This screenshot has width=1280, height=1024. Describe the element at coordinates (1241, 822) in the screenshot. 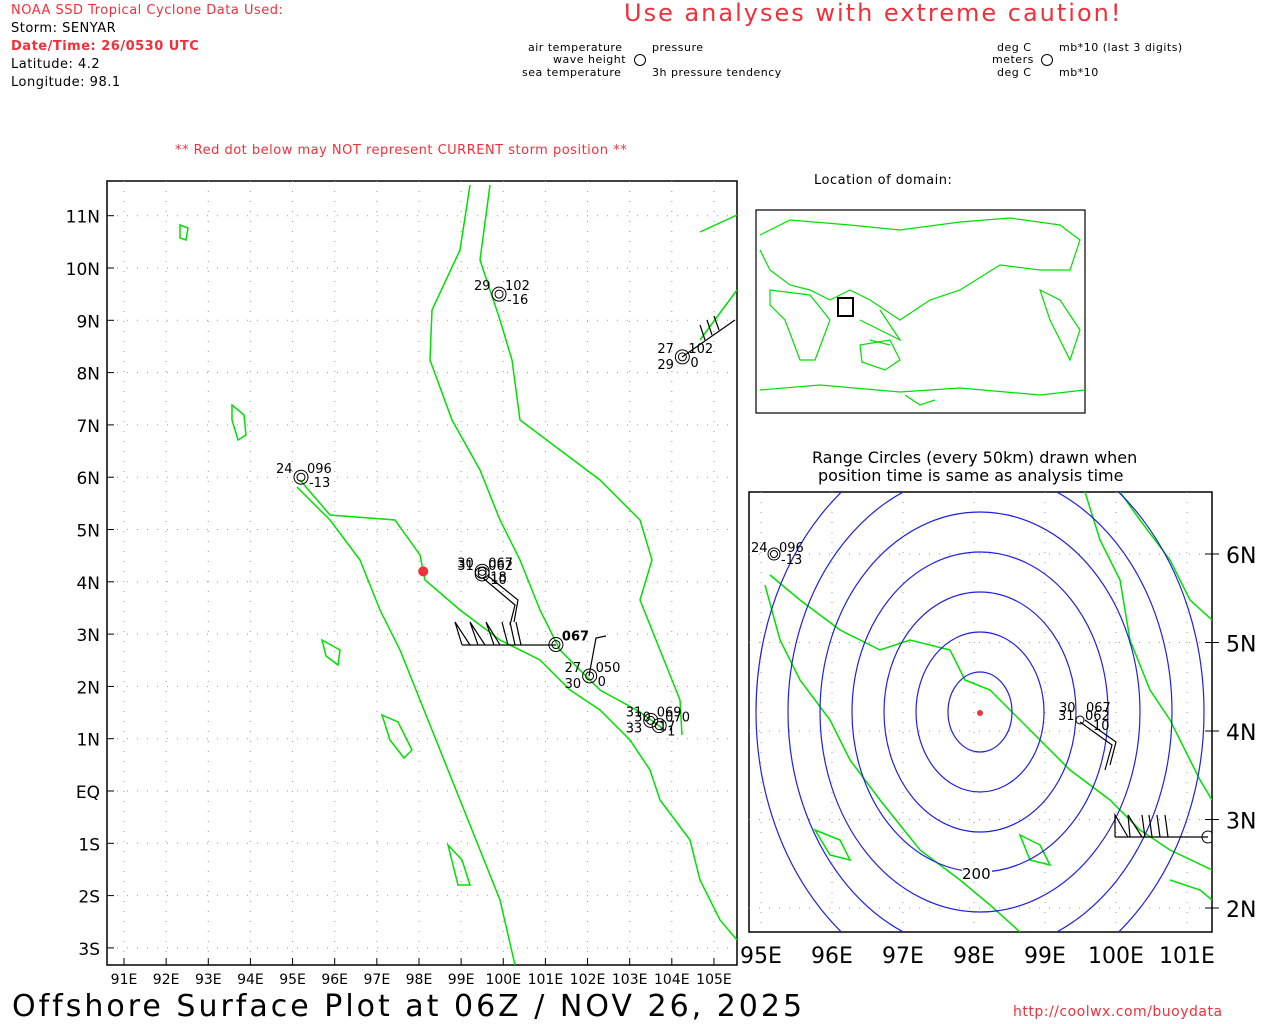

I see `range-lat-label: 3N` at that location.